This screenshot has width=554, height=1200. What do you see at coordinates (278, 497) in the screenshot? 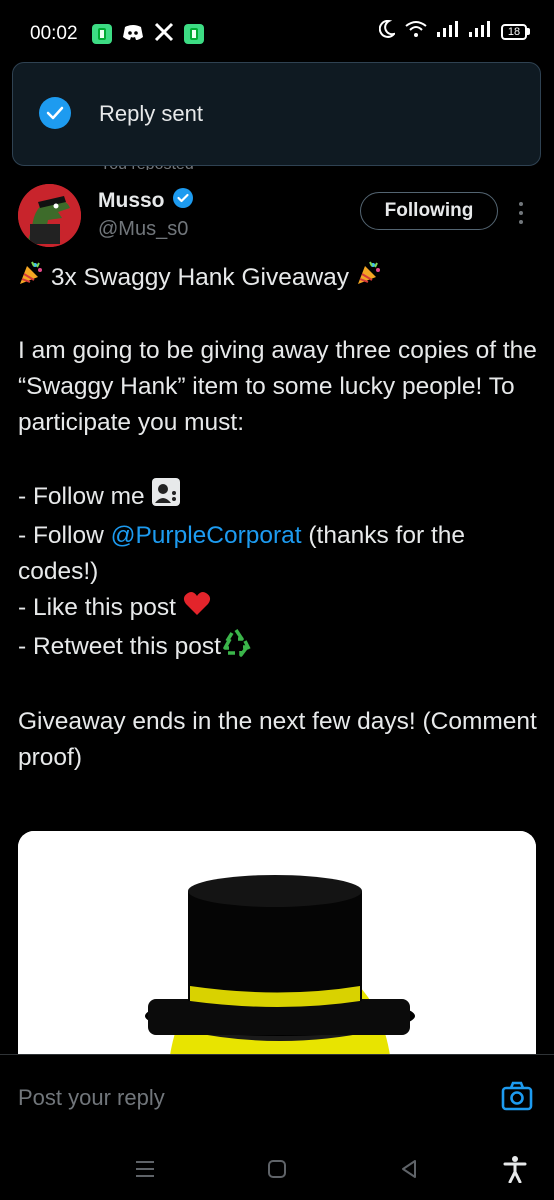
I see `list-item: - Follow me` at bounding box center [278, 497].